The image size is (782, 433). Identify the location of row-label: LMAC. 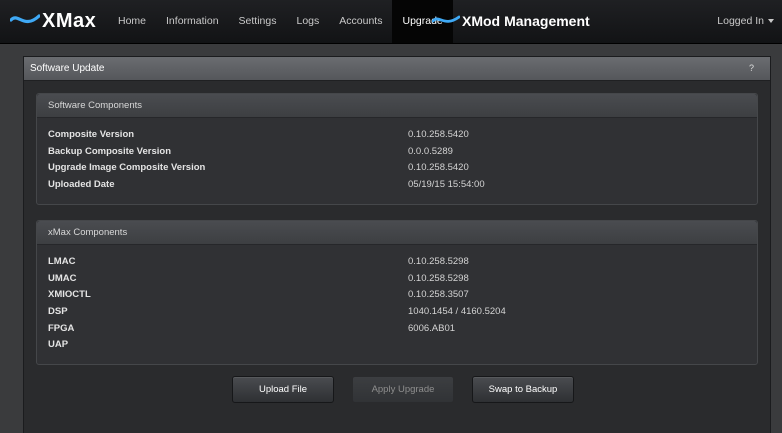
(62, 261).